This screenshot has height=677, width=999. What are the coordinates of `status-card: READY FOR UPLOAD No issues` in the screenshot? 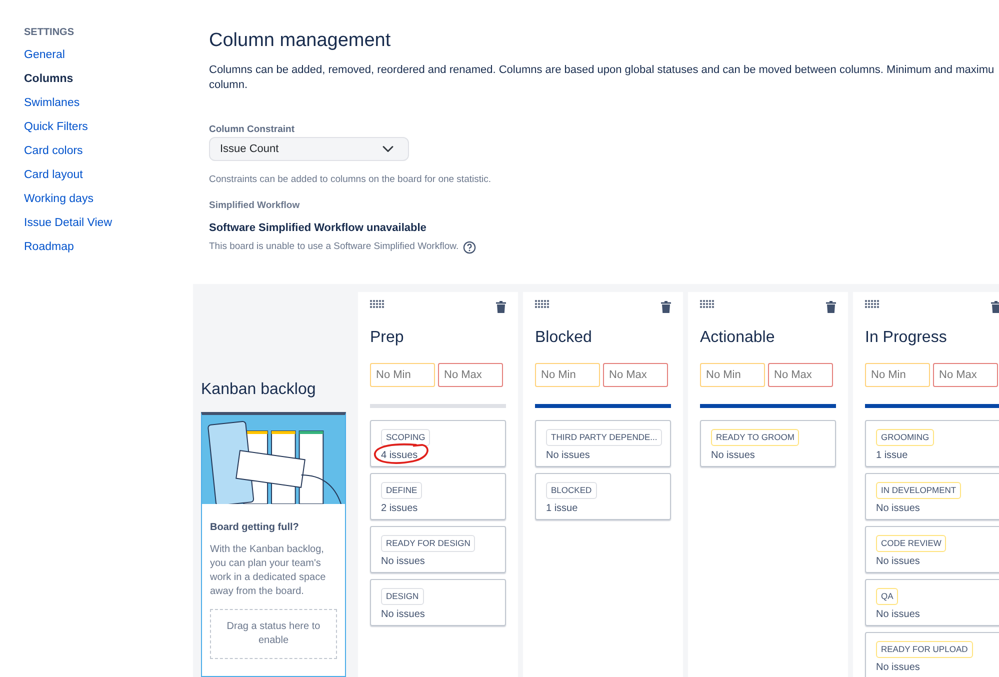 It's located at (932, 654).